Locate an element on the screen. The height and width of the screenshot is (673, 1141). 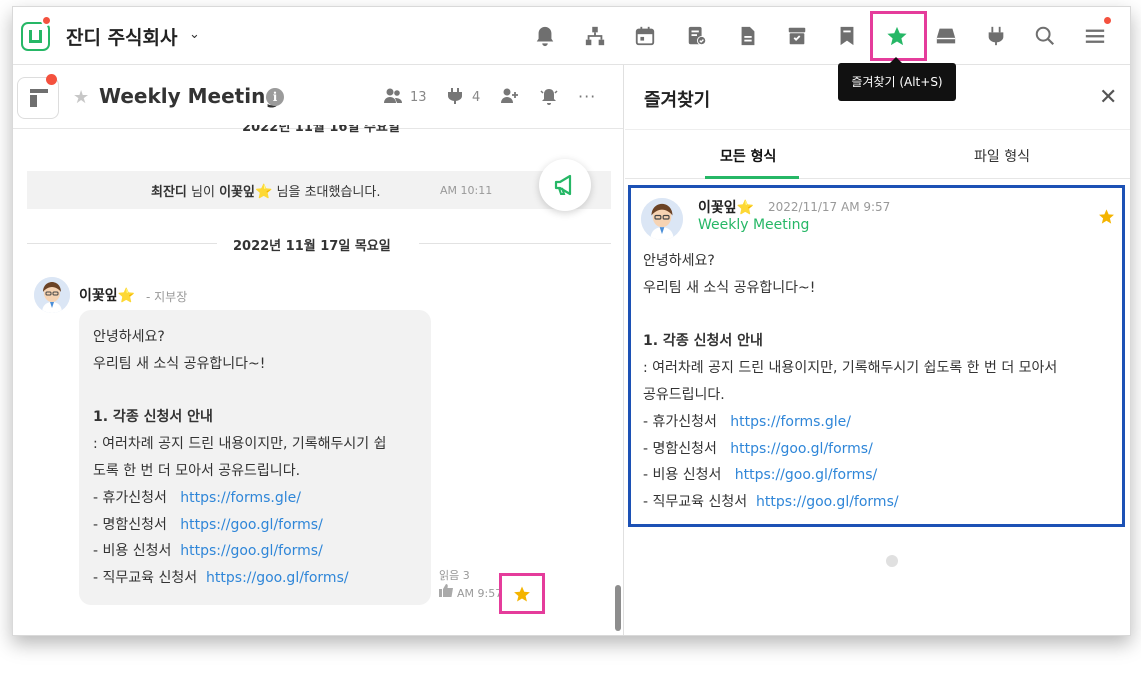
message-line: - 휴가신청서 https://forms.gle/ is located at coordinates (197, 497).